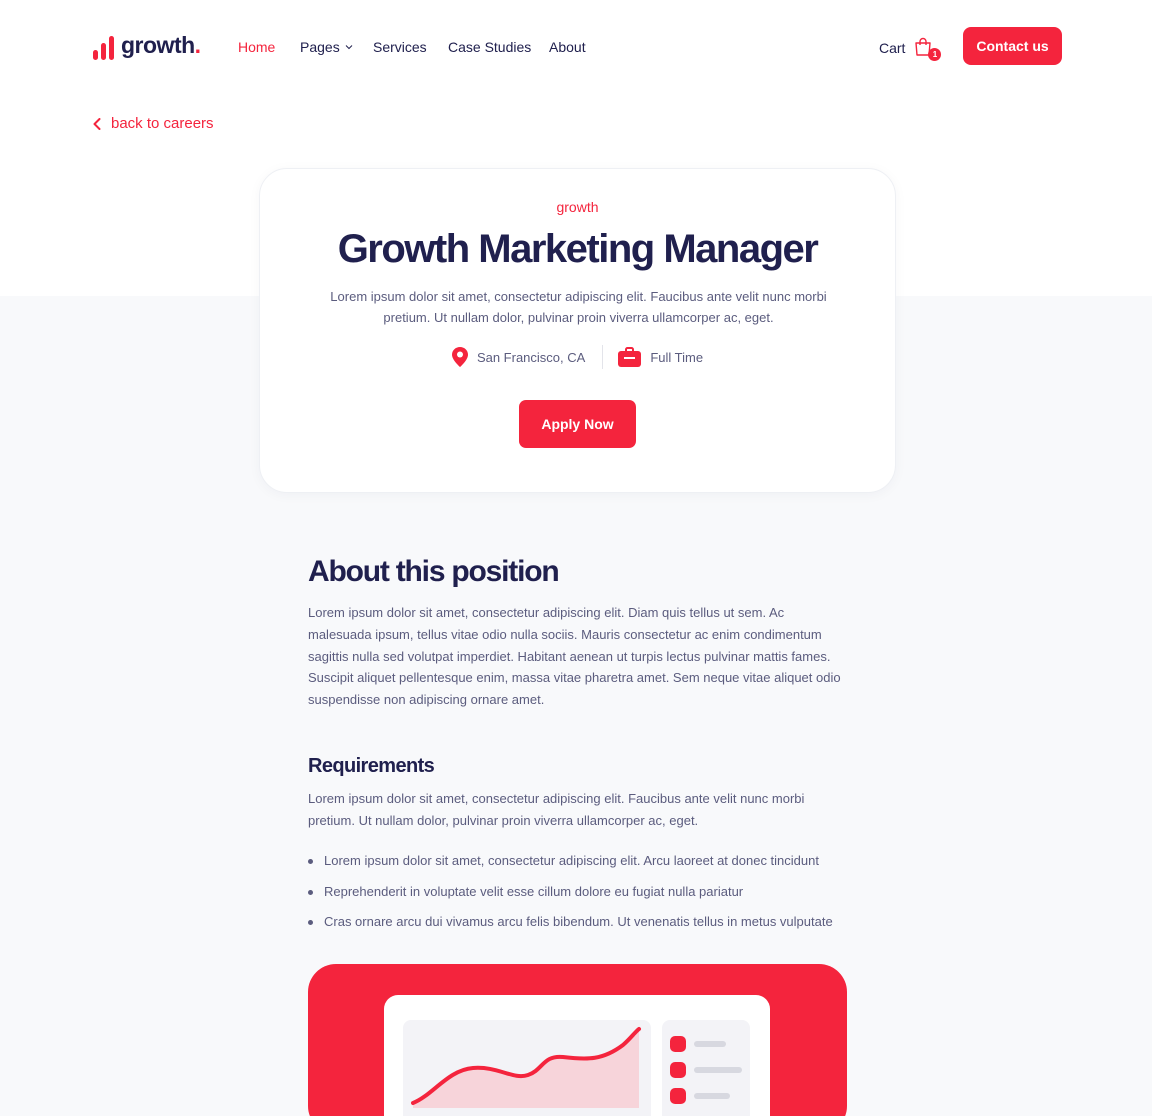 The width and height of the screenshot is (1152, 1116). I want to click on logo: growth., so click(147, 45).